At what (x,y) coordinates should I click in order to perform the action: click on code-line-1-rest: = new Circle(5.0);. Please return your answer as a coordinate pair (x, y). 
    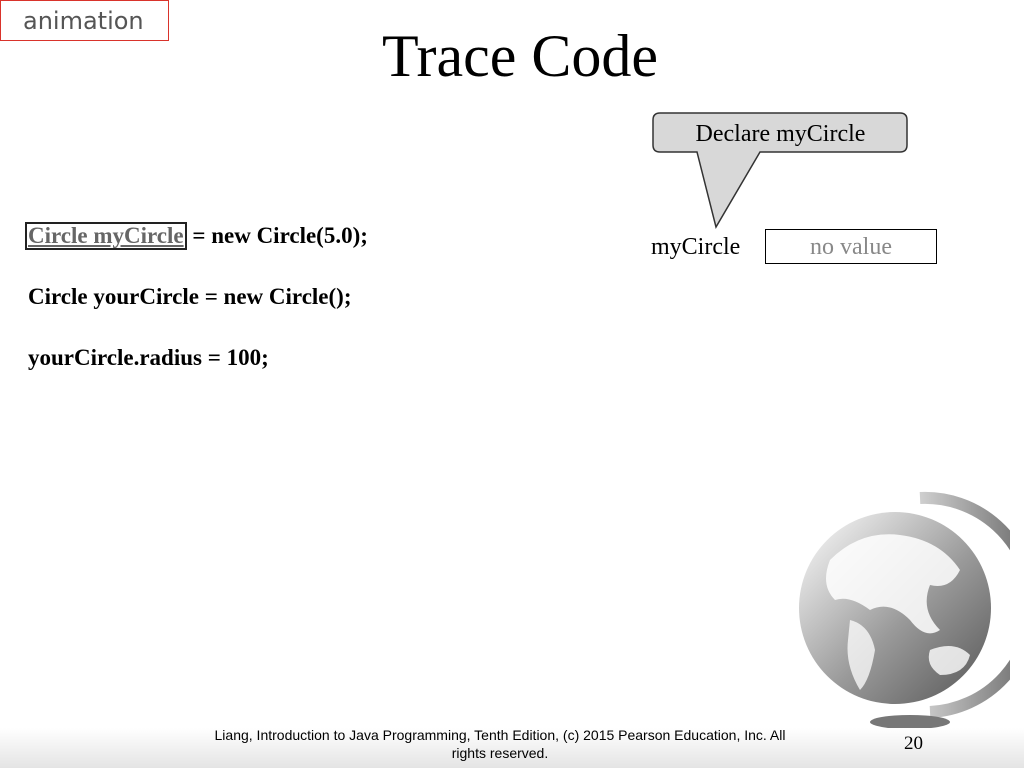
    Looking at the image, I should click on (277, 235).